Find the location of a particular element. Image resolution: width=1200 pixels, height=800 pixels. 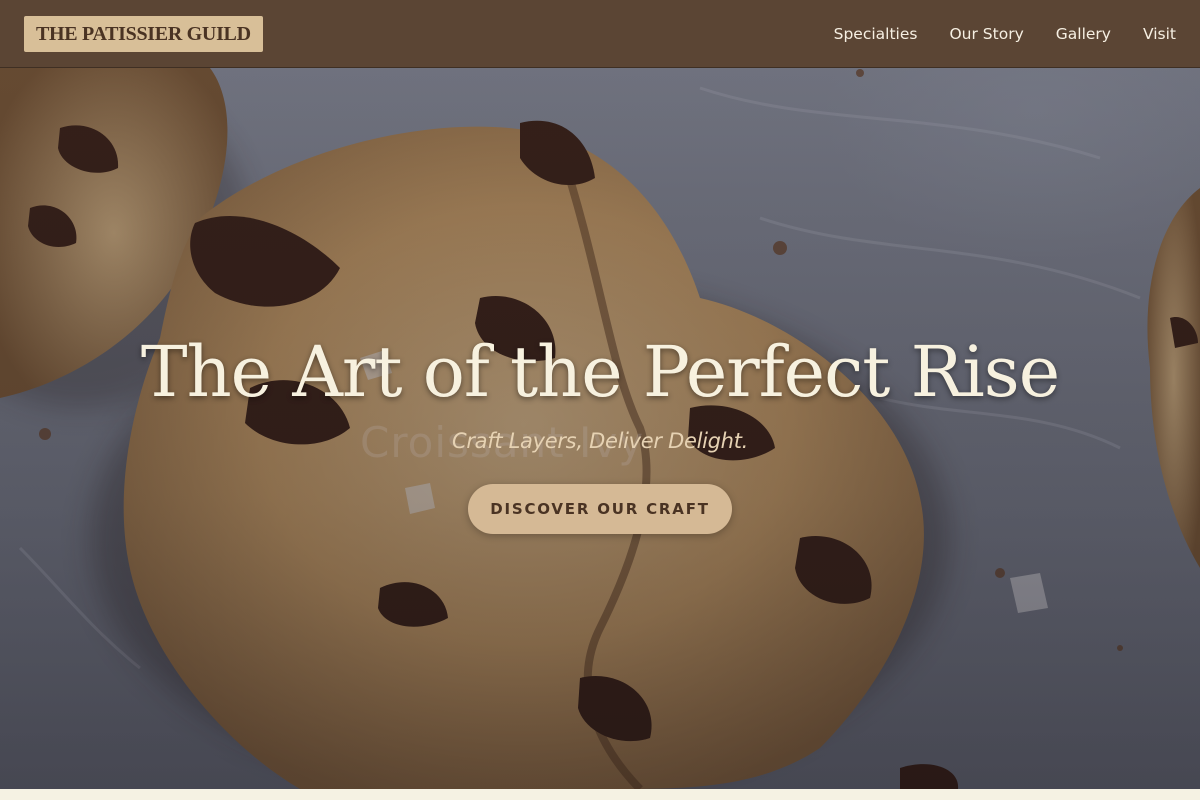

discover-our-craft-button: DISCOVER OUR CRAFT is located at coordinates (600, 509).